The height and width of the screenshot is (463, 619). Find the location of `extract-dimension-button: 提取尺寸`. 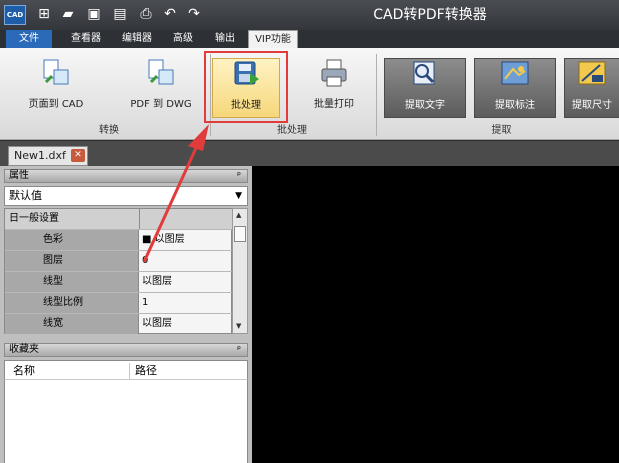

extract-dimension-button: 提取尺寸 is located at coordinates (591, 88).